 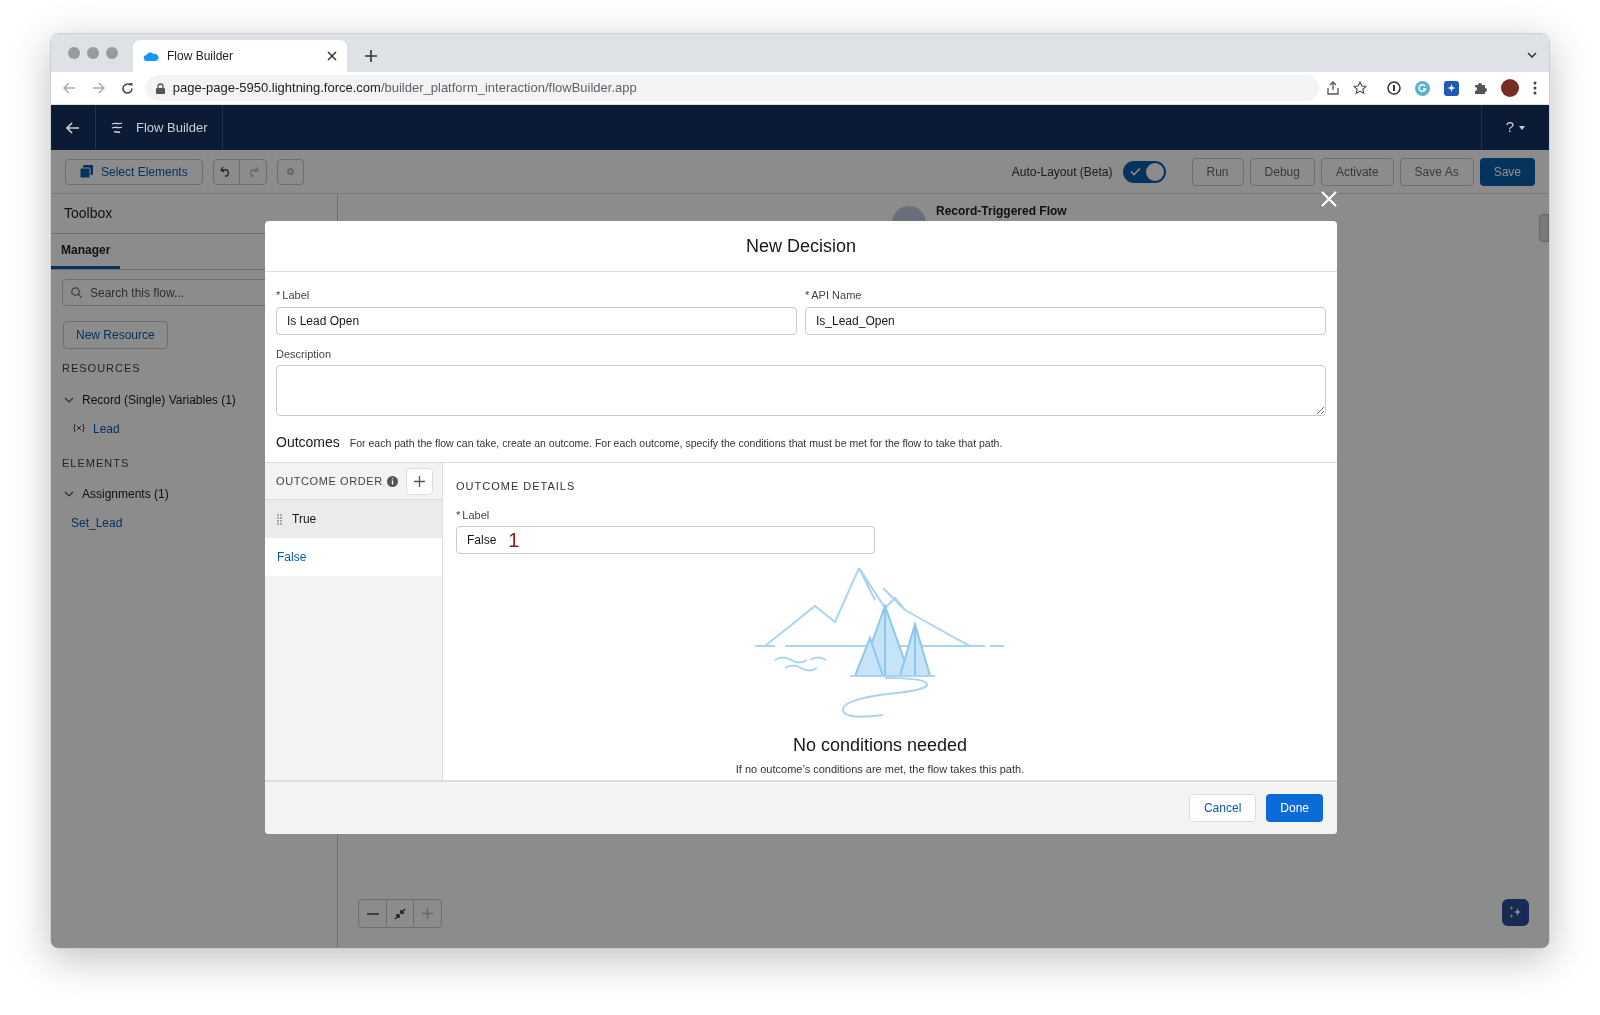 What do you see at coordinates (88, 213) in the screenshot?
I see `panel-title: Toolbox` at bounding box center [88, 213].